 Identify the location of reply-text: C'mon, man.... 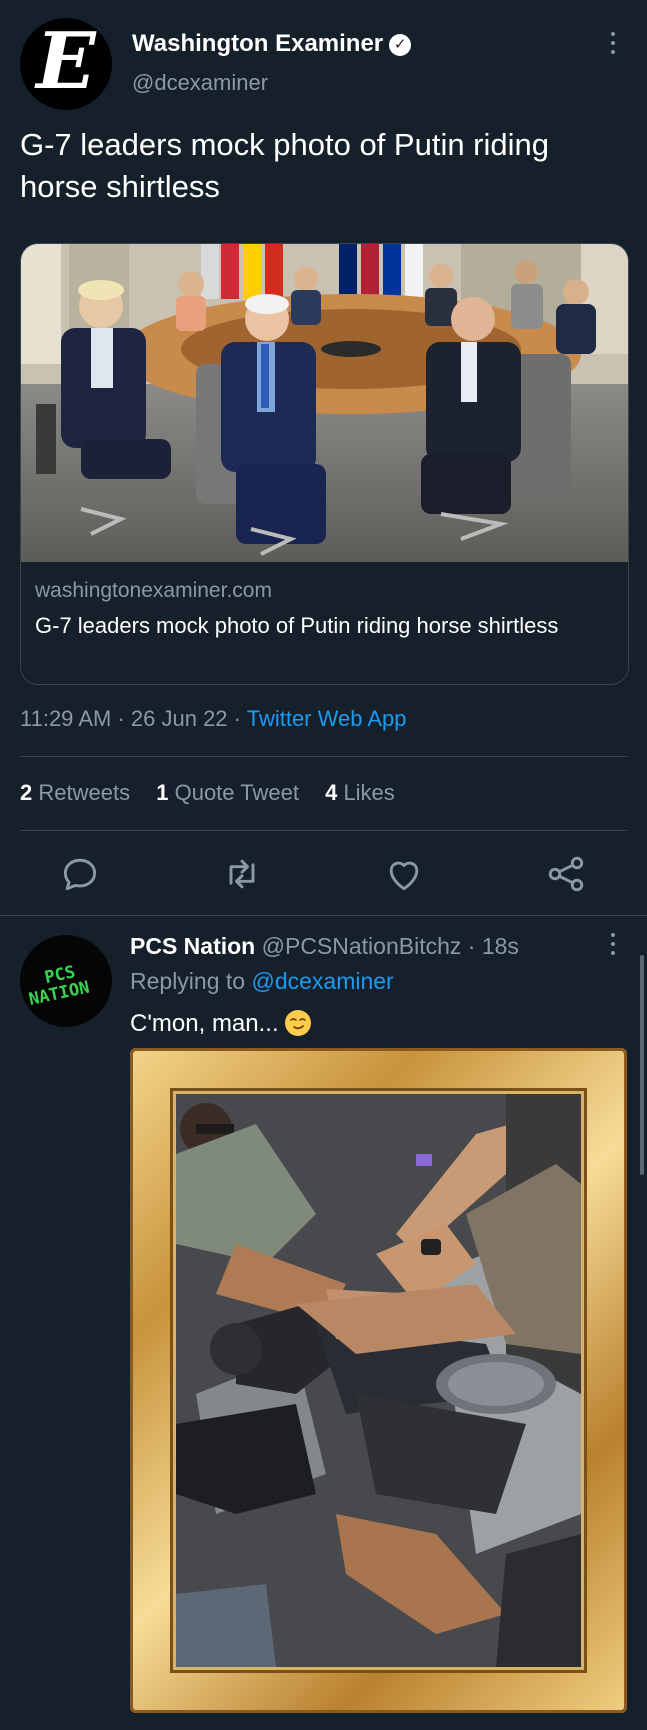
(220, 1024).